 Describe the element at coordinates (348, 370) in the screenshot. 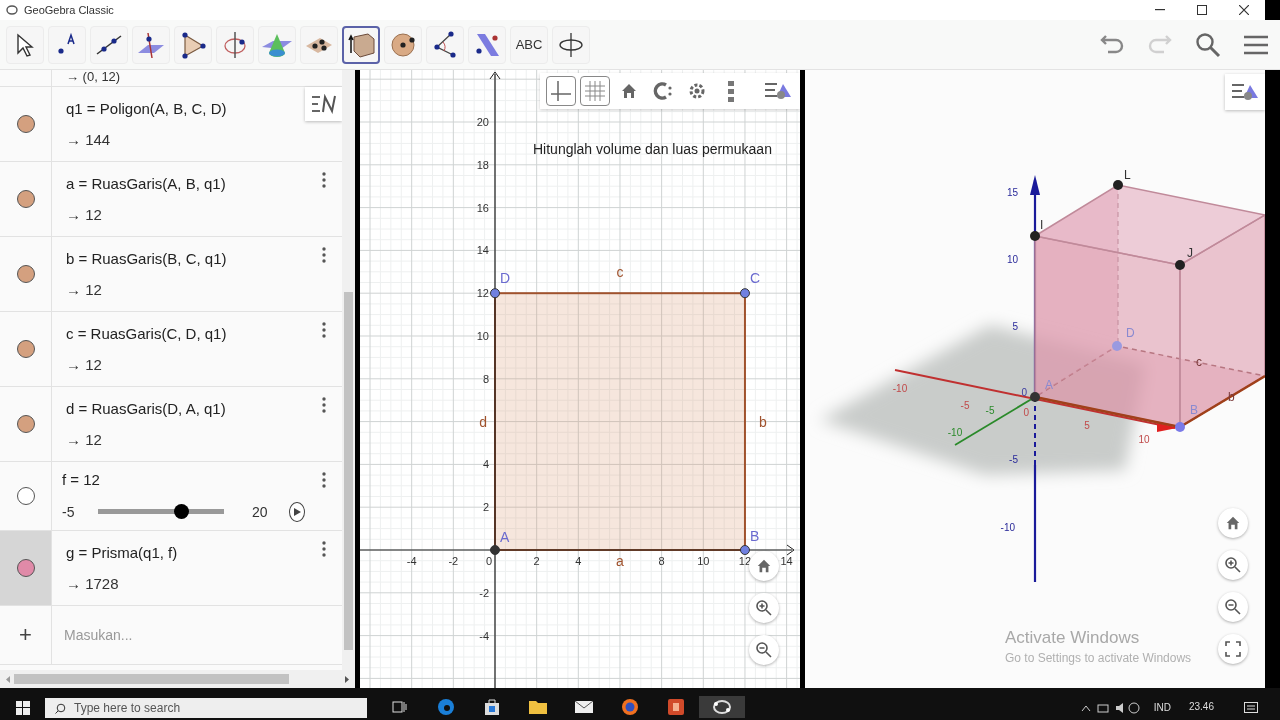

I see `vertical-scrollbar` at that location.